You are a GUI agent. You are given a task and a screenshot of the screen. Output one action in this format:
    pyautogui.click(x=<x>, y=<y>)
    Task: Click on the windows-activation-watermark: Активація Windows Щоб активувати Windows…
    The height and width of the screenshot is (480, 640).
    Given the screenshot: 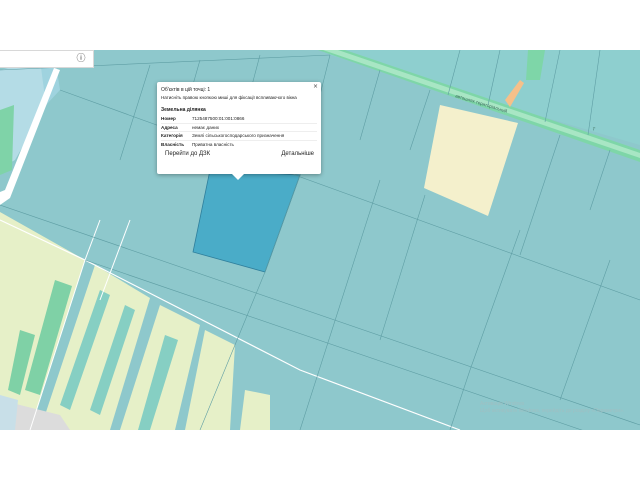 What is the action you would take?
    pyautogui.click(x=552, y=408)
    